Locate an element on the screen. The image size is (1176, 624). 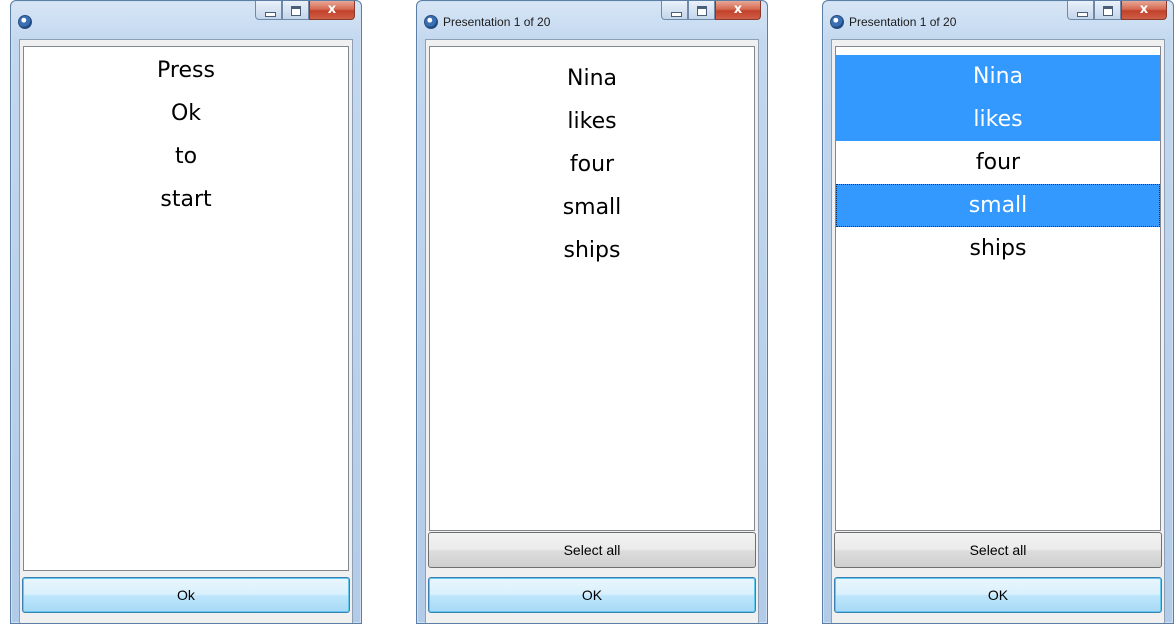
list-item: start is located at coordinates (186, 199).